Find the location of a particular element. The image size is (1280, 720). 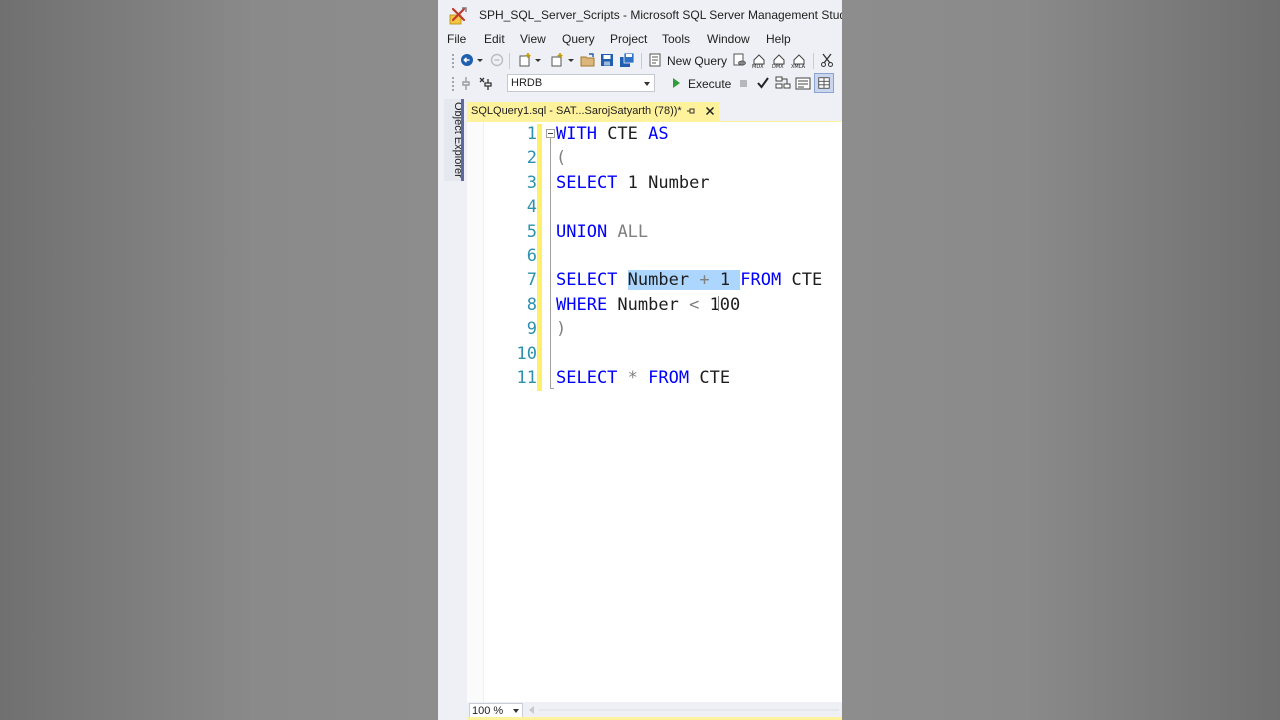

mdx-query-icon: MDX is located at coordinates (759, 60).